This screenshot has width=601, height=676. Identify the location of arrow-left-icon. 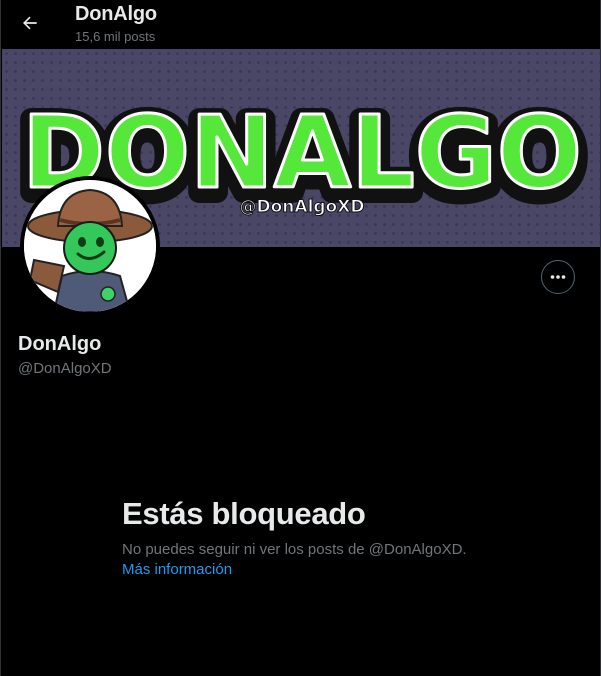
(30, 23).